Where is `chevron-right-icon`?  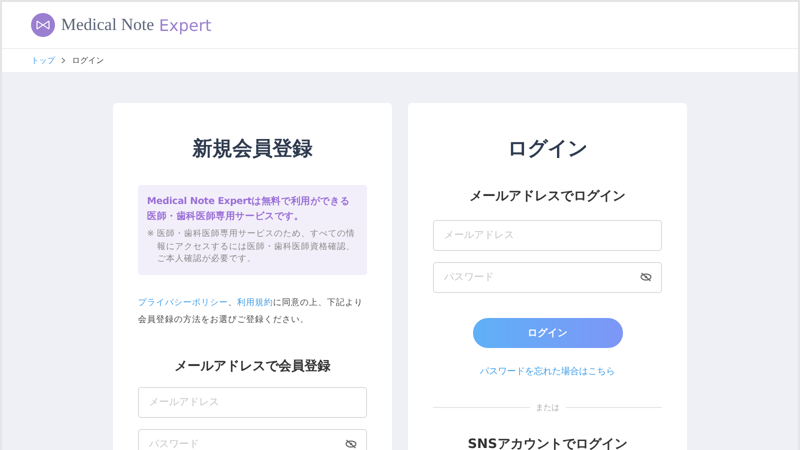
chevron-right-icon is located at coordinates (63, 60).